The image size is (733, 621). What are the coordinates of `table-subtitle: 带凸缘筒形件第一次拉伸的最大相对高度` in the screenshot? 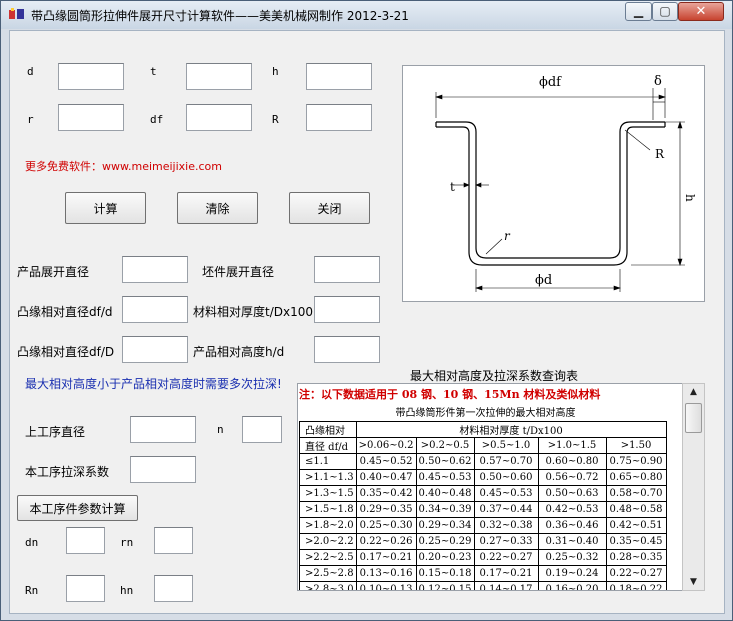 It's located at (485, 413).